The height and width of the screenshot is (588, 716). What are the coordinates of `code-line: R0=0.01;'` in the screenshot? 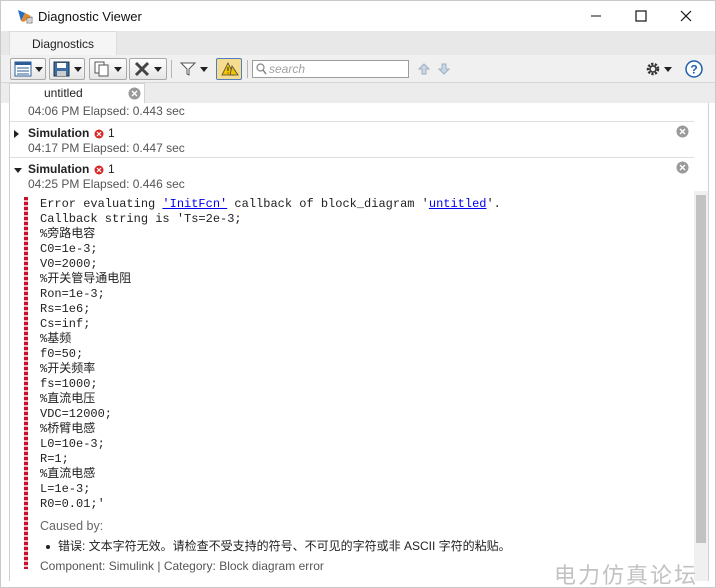 It's located at (72, 504).